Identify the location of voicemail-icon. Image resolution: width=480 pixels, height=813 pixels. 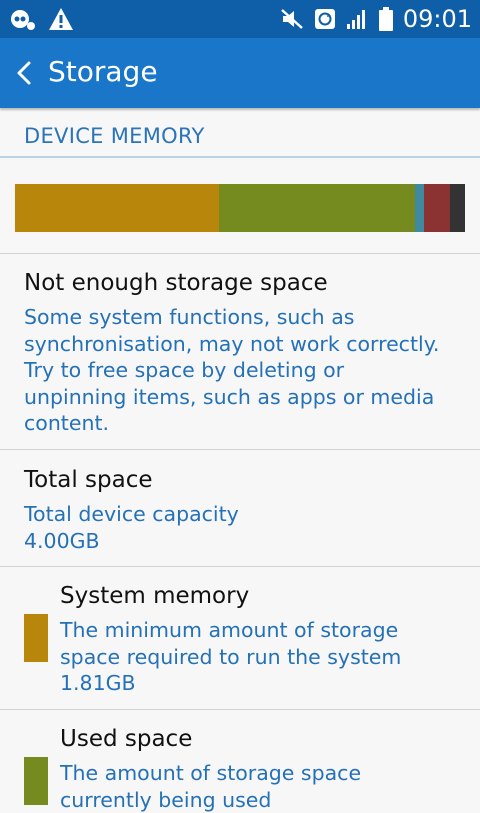
(23, 20).